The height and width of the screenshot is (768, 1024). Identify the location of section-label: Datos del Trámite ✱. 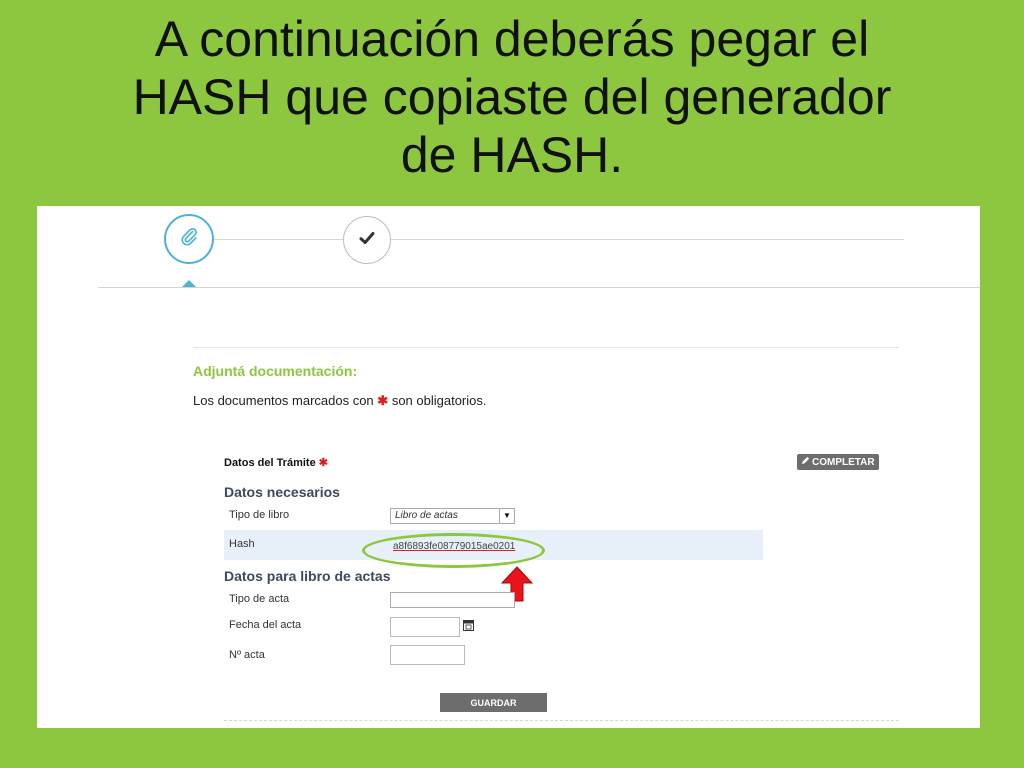
(276, 462).